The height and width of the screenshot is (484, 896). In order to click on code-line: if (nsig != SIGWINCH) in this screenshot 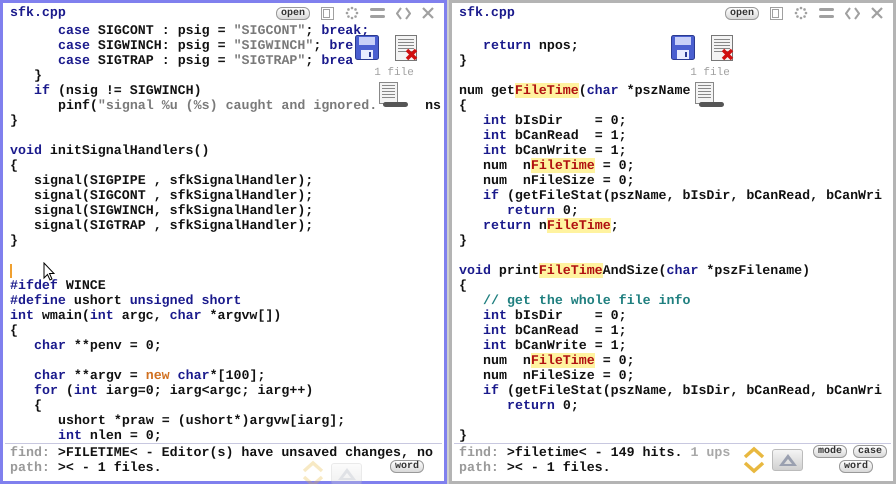, I will do `click(118, 90)`.